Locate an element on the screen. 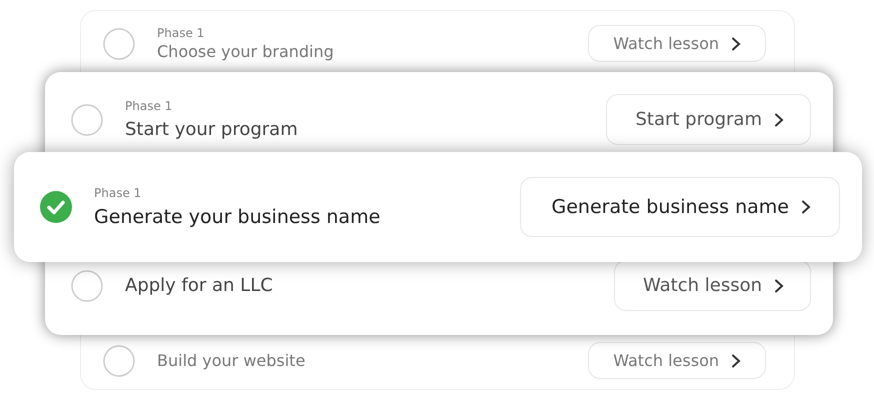  action-button: Generate business name is located at coordinates (680, 207).